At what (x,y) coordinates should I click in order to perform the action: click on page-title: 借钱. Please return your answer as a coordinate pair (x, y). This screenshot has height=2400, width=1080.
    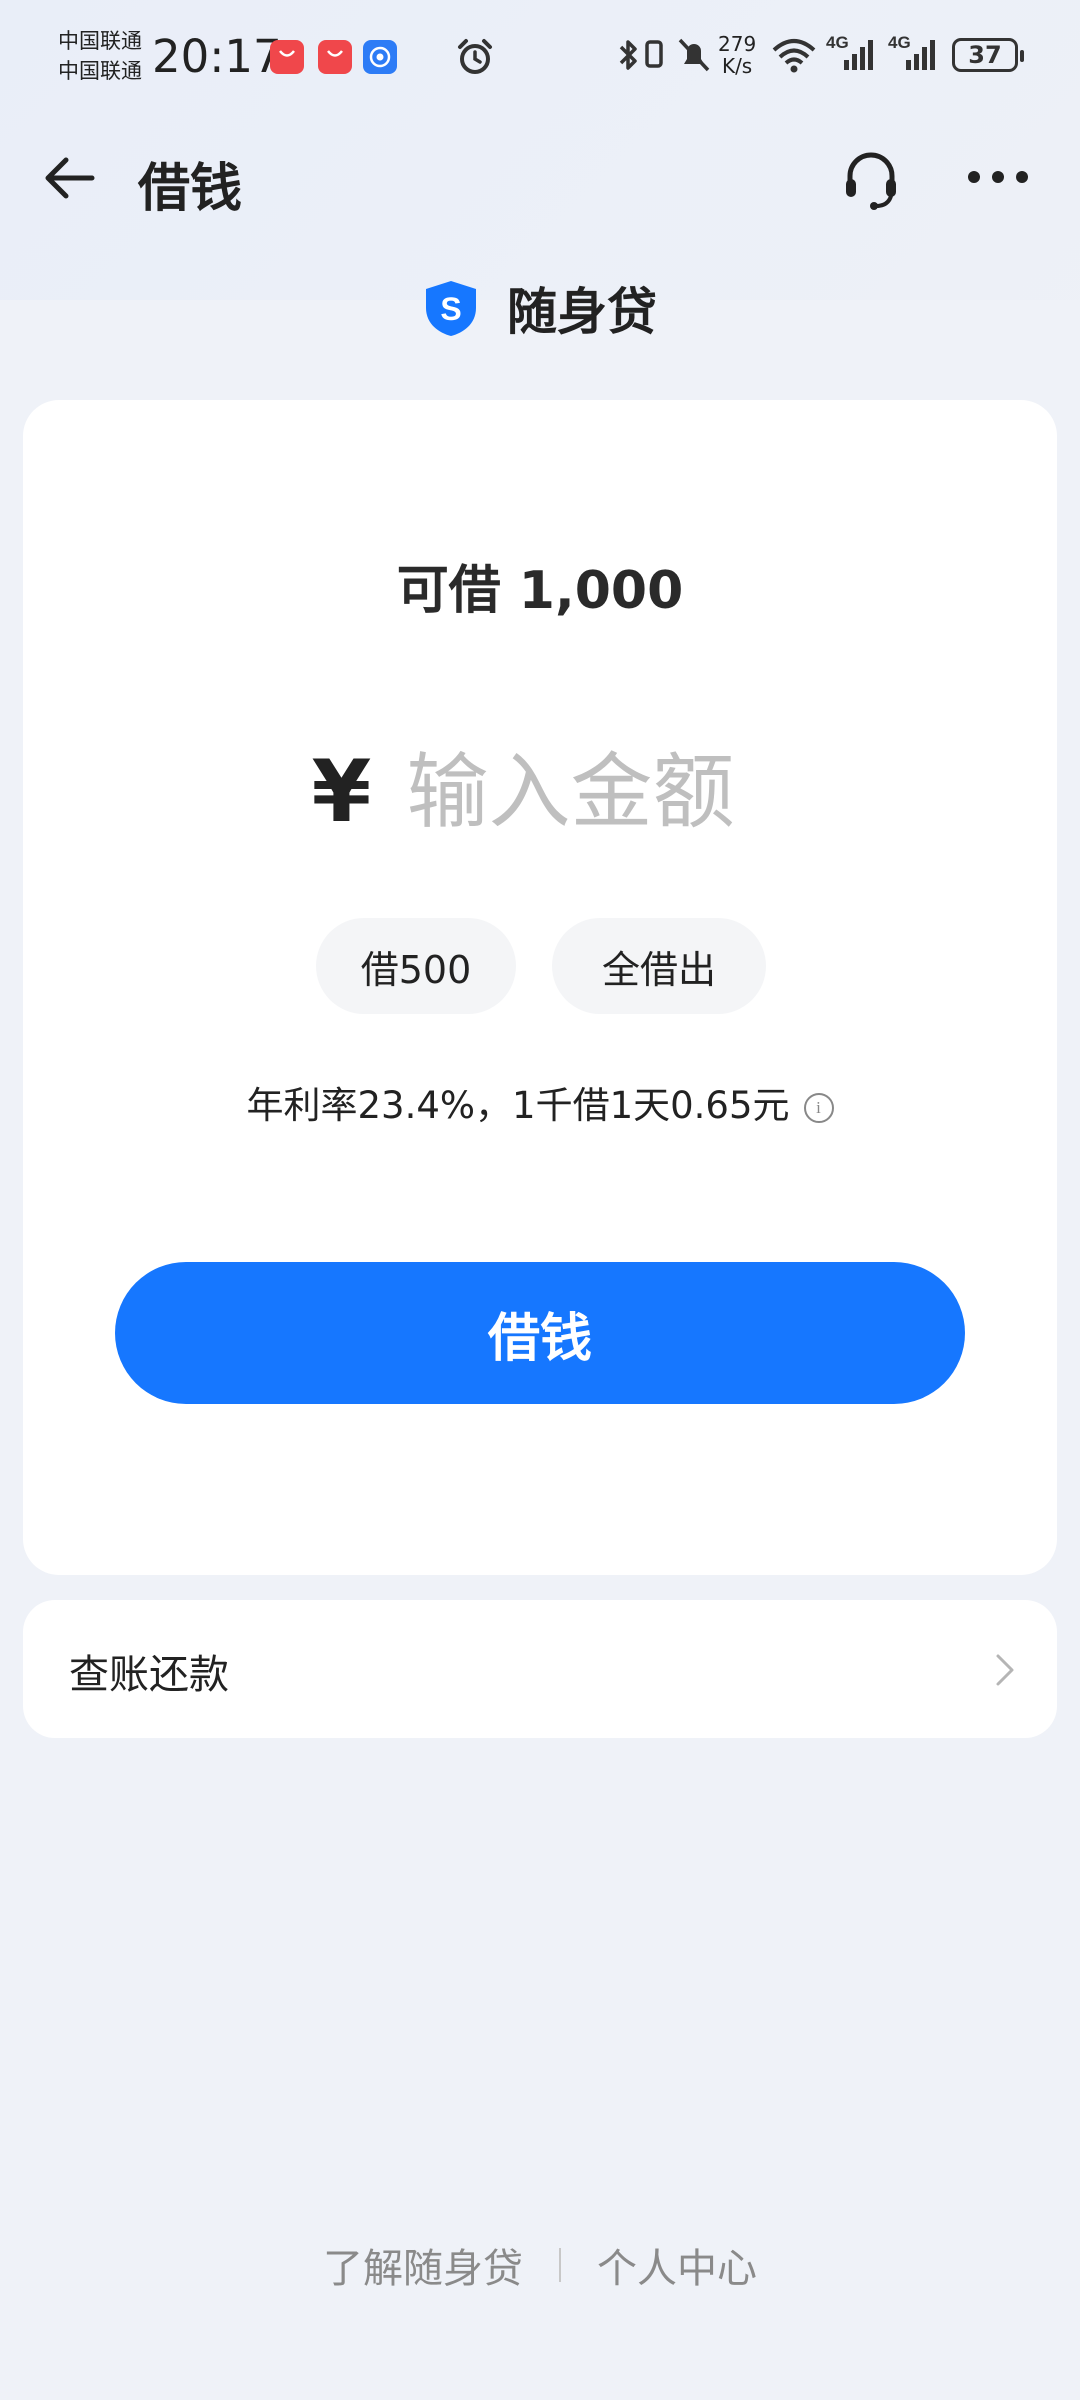
    Looking at the image, I should click on (190, 189).